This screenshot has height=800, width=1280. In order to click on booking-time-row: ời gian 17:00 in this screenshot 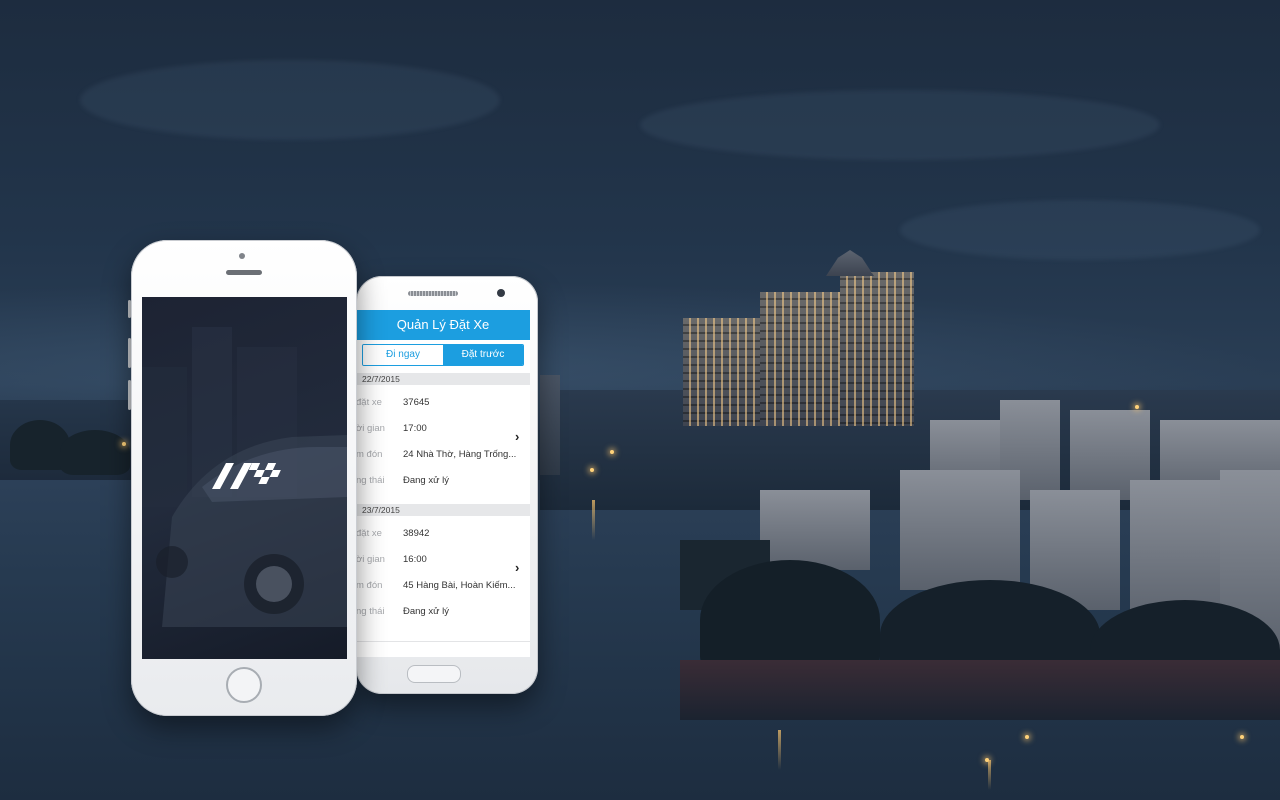, I will do `click(443, 430)`.